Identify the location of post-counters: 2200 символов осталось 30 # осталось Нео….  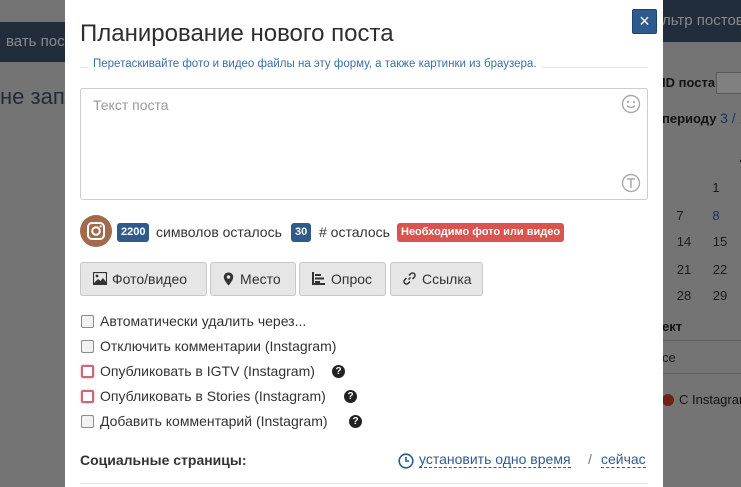
(365, 231).